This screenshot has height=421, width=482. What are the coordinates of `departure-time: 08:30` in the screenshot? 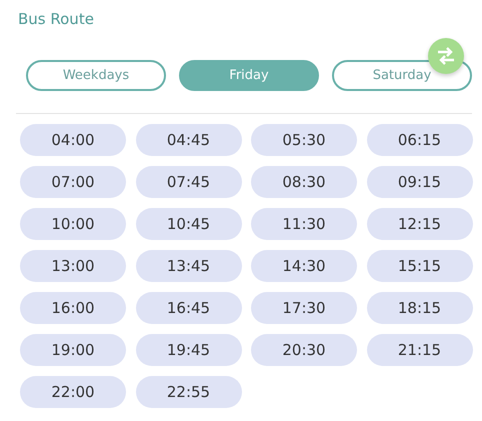 It's located at (304, 182).